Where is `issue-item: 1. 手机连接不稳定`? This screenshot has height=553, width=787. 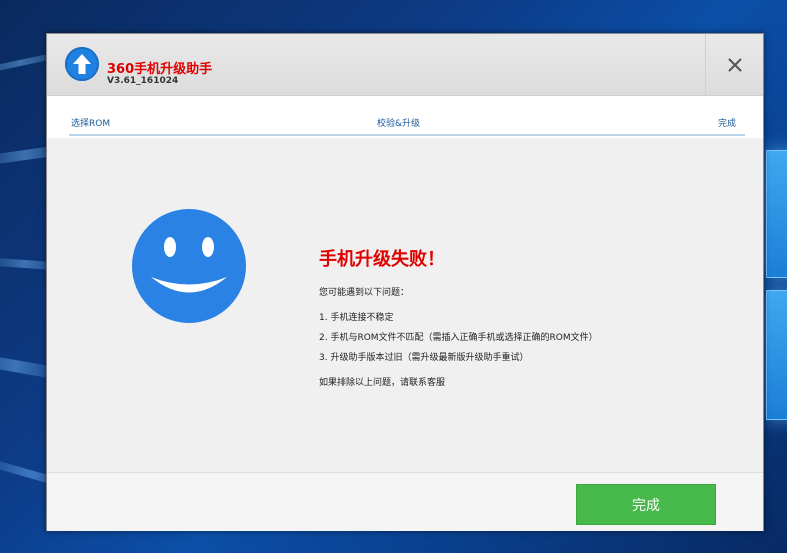 issue-item: 1. 手机连接不稳定 is located at coordinates (356, 318).